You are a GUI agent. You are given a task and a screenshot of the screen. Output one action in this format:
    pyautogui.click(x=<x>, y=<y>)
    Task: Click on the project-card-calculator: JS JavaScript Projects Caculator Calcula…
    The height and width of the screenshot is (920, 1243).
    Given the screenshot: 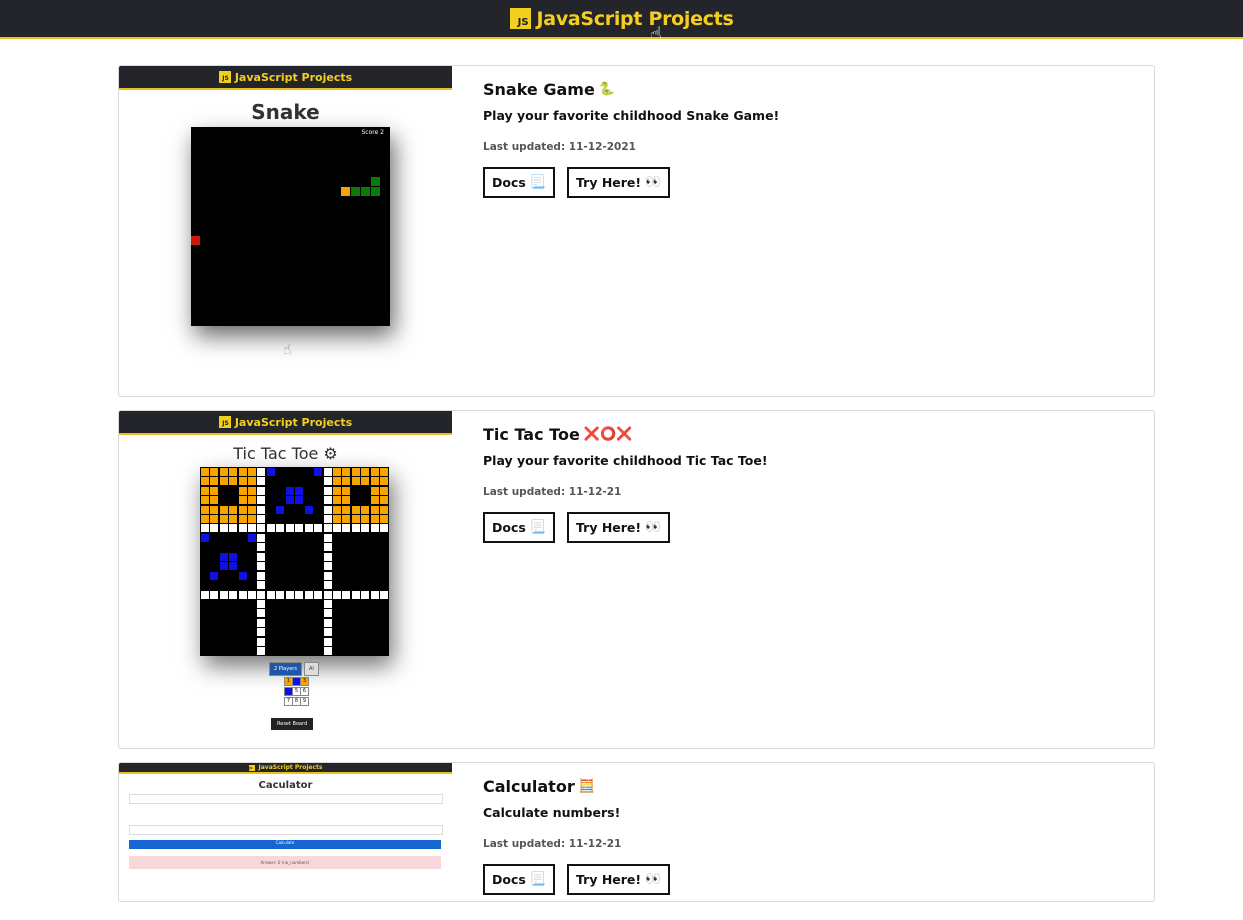 What is the action you would take?
    pyautogui.click(x=636, y=832)
    